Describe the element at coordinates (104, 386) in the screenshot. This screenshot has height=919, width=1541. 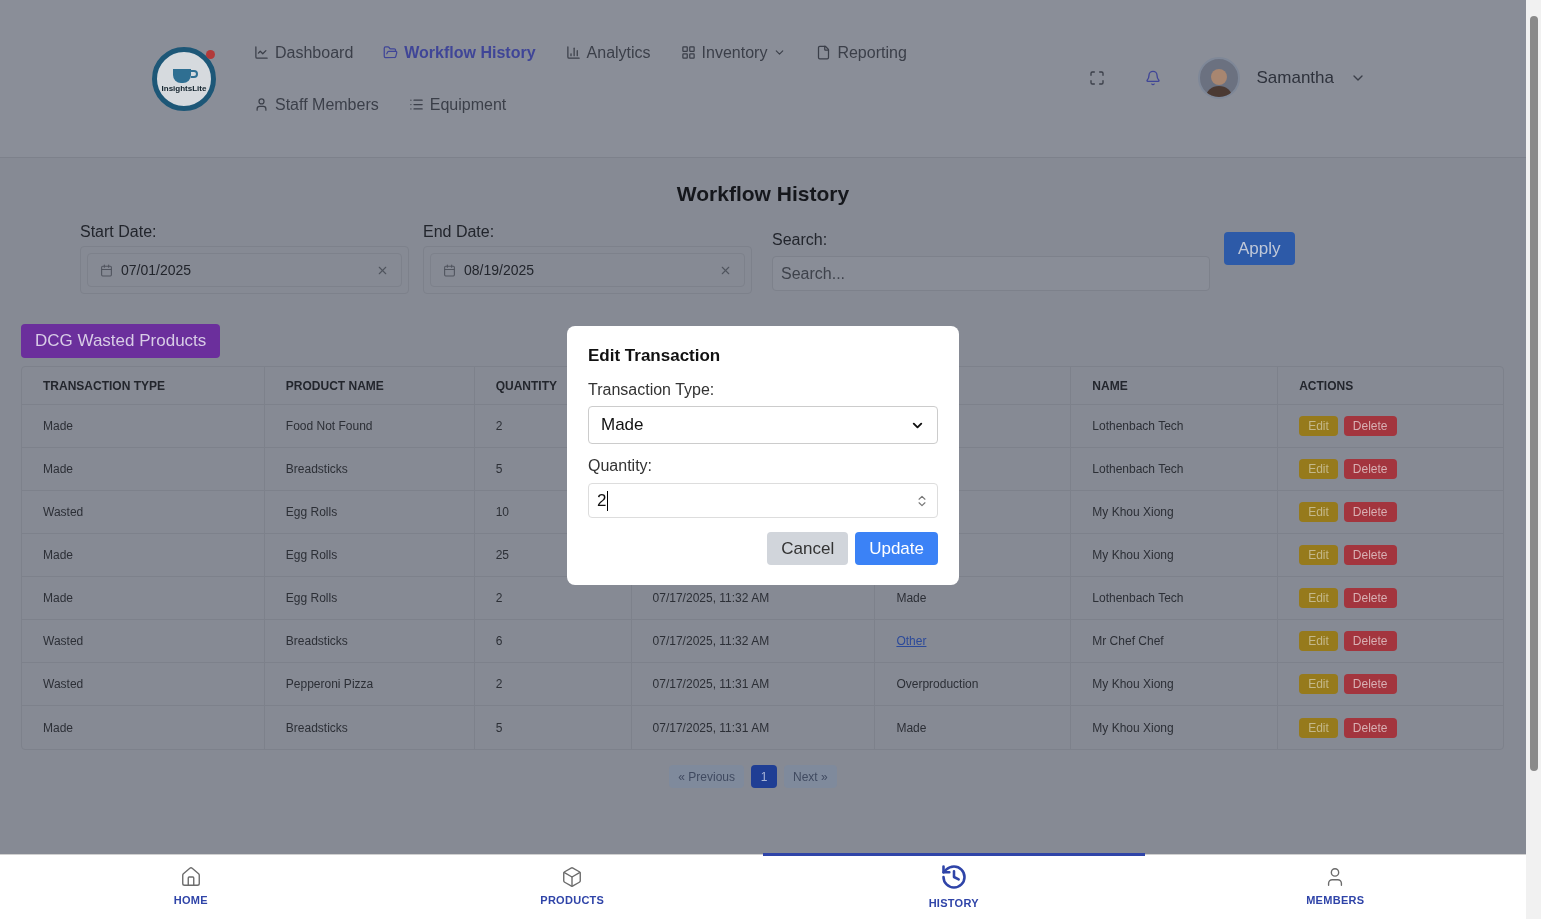
I see `column-header: TRANSACTION TYPE` at that location.